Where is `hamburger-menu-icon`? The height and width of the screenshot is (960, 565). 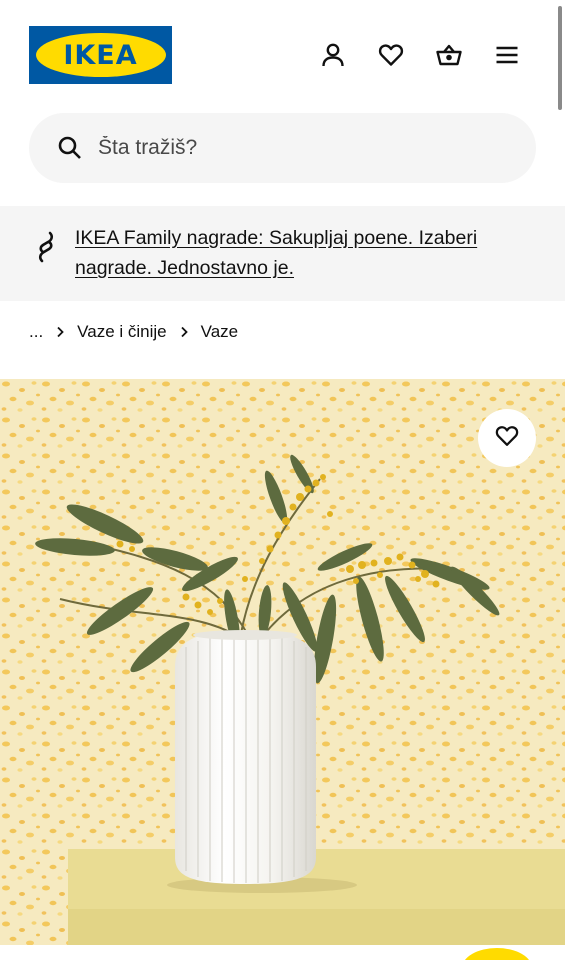 hamburger-menu-icon is located at coordinates (507, 55).